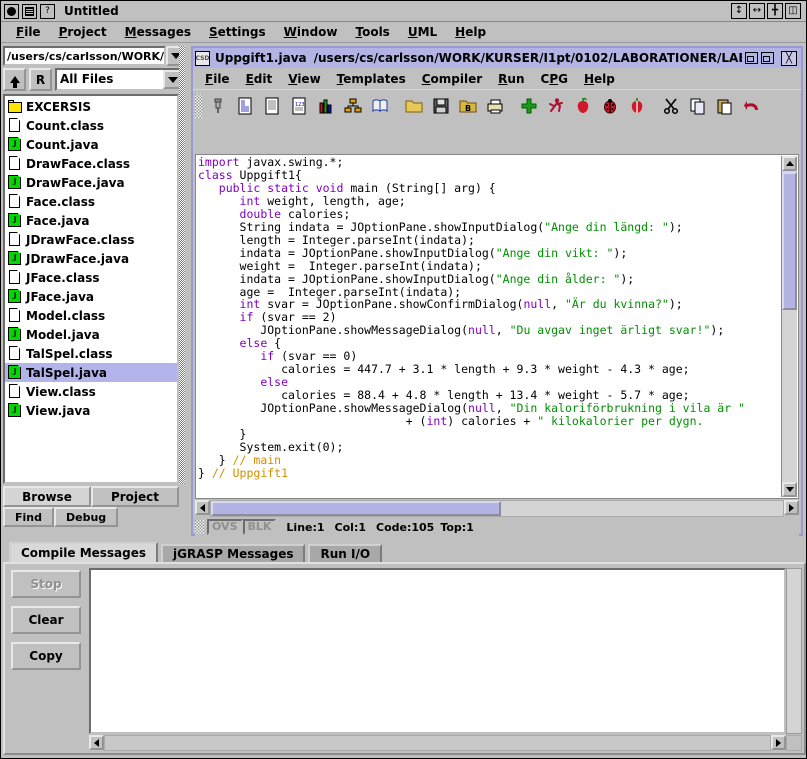 Image resolution: width=807 pixels, height=759 pixels. I want to click on move-icon: ╋, so click(775, 11).